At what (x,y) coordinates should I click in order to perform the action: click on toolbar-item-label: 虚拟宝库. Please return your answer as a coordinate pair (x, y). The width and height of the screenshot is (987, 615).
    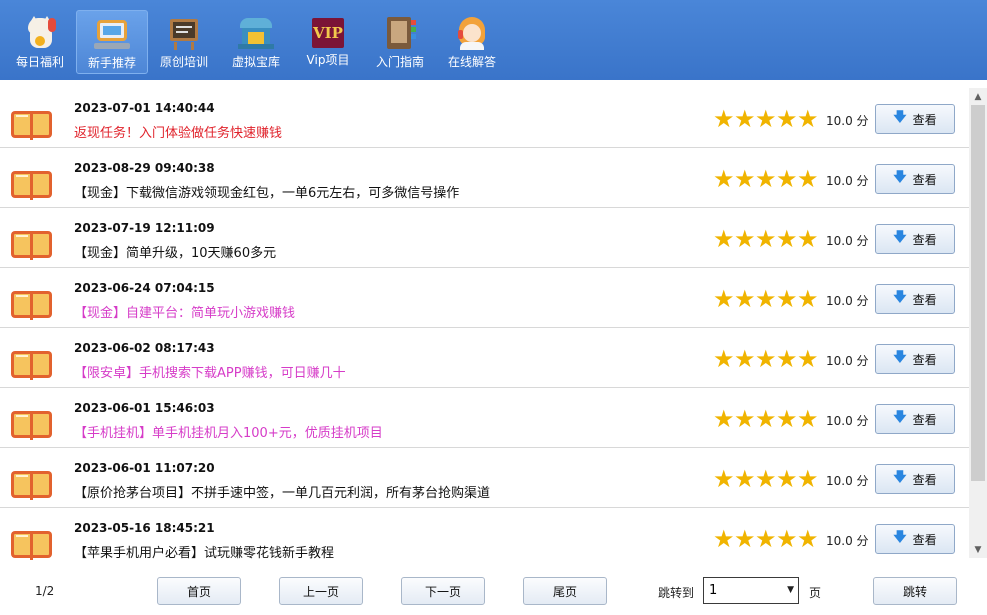
    Looking at the image, I should click on (255, 62).